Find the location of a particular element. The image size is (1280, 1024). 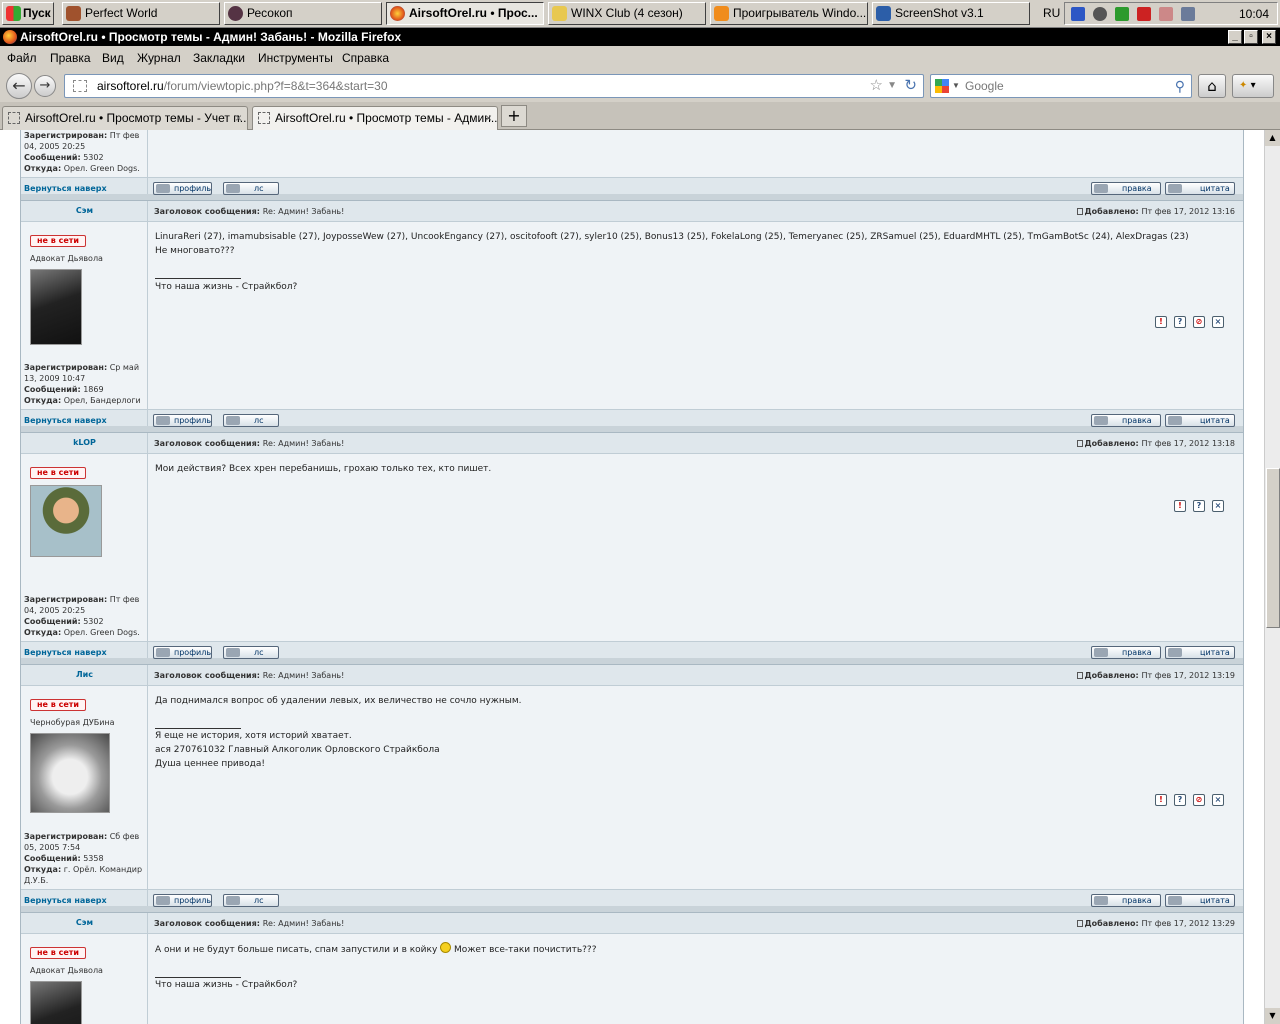

taskbar-item-label: Ресокоп is located at coordinates (270, 13).